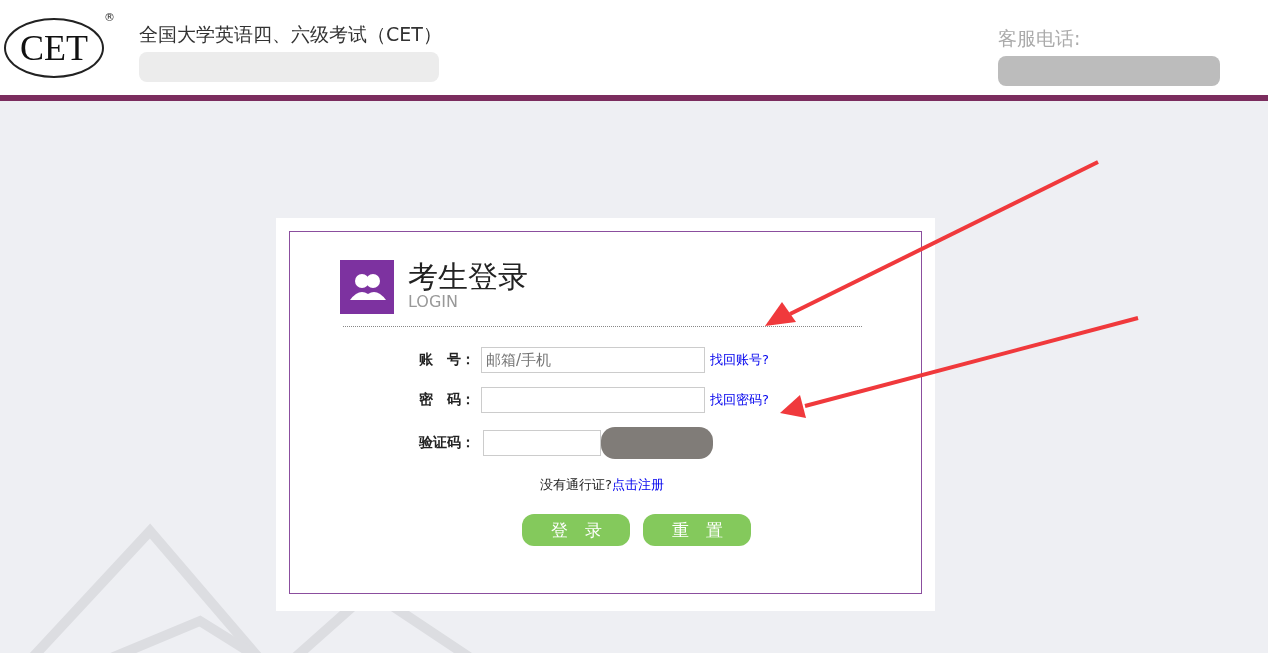 This screenshot has height=653, width=1268. Describe the element at coordinates (637, 484) in the screenshot. I see `register-link: 点击注册` at that location.